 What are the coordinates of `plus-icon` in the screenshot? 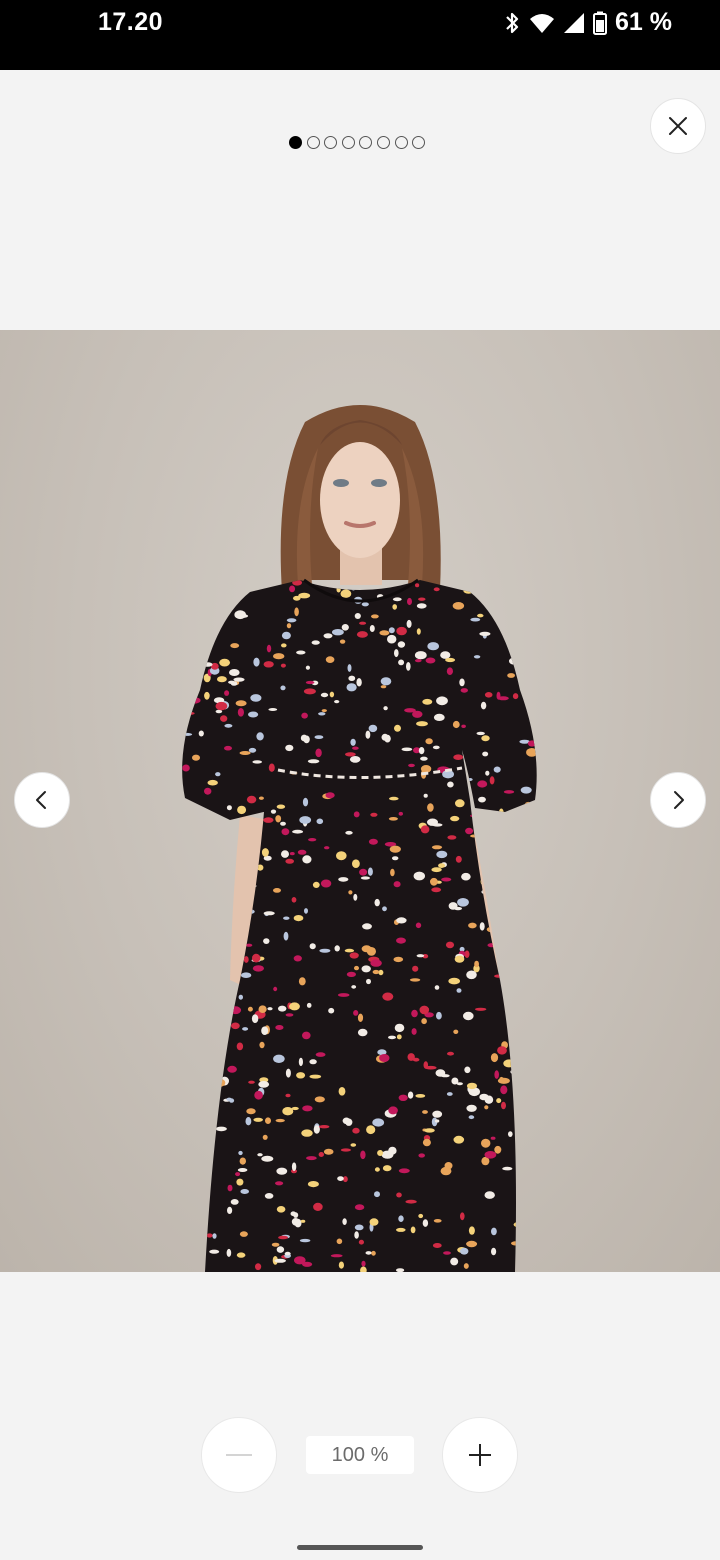 It's located at (480, 1455).